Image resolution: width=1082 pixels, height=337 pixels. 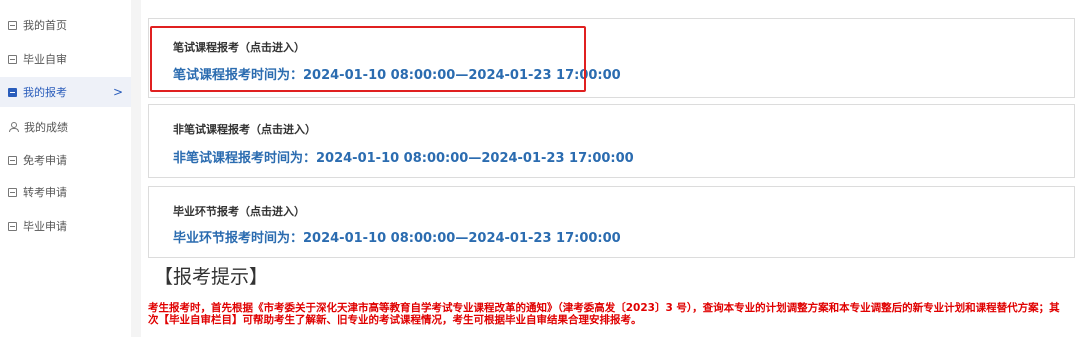 I want to click on sidebar-item-label: 毕业申请, so click(x=45, y=226).